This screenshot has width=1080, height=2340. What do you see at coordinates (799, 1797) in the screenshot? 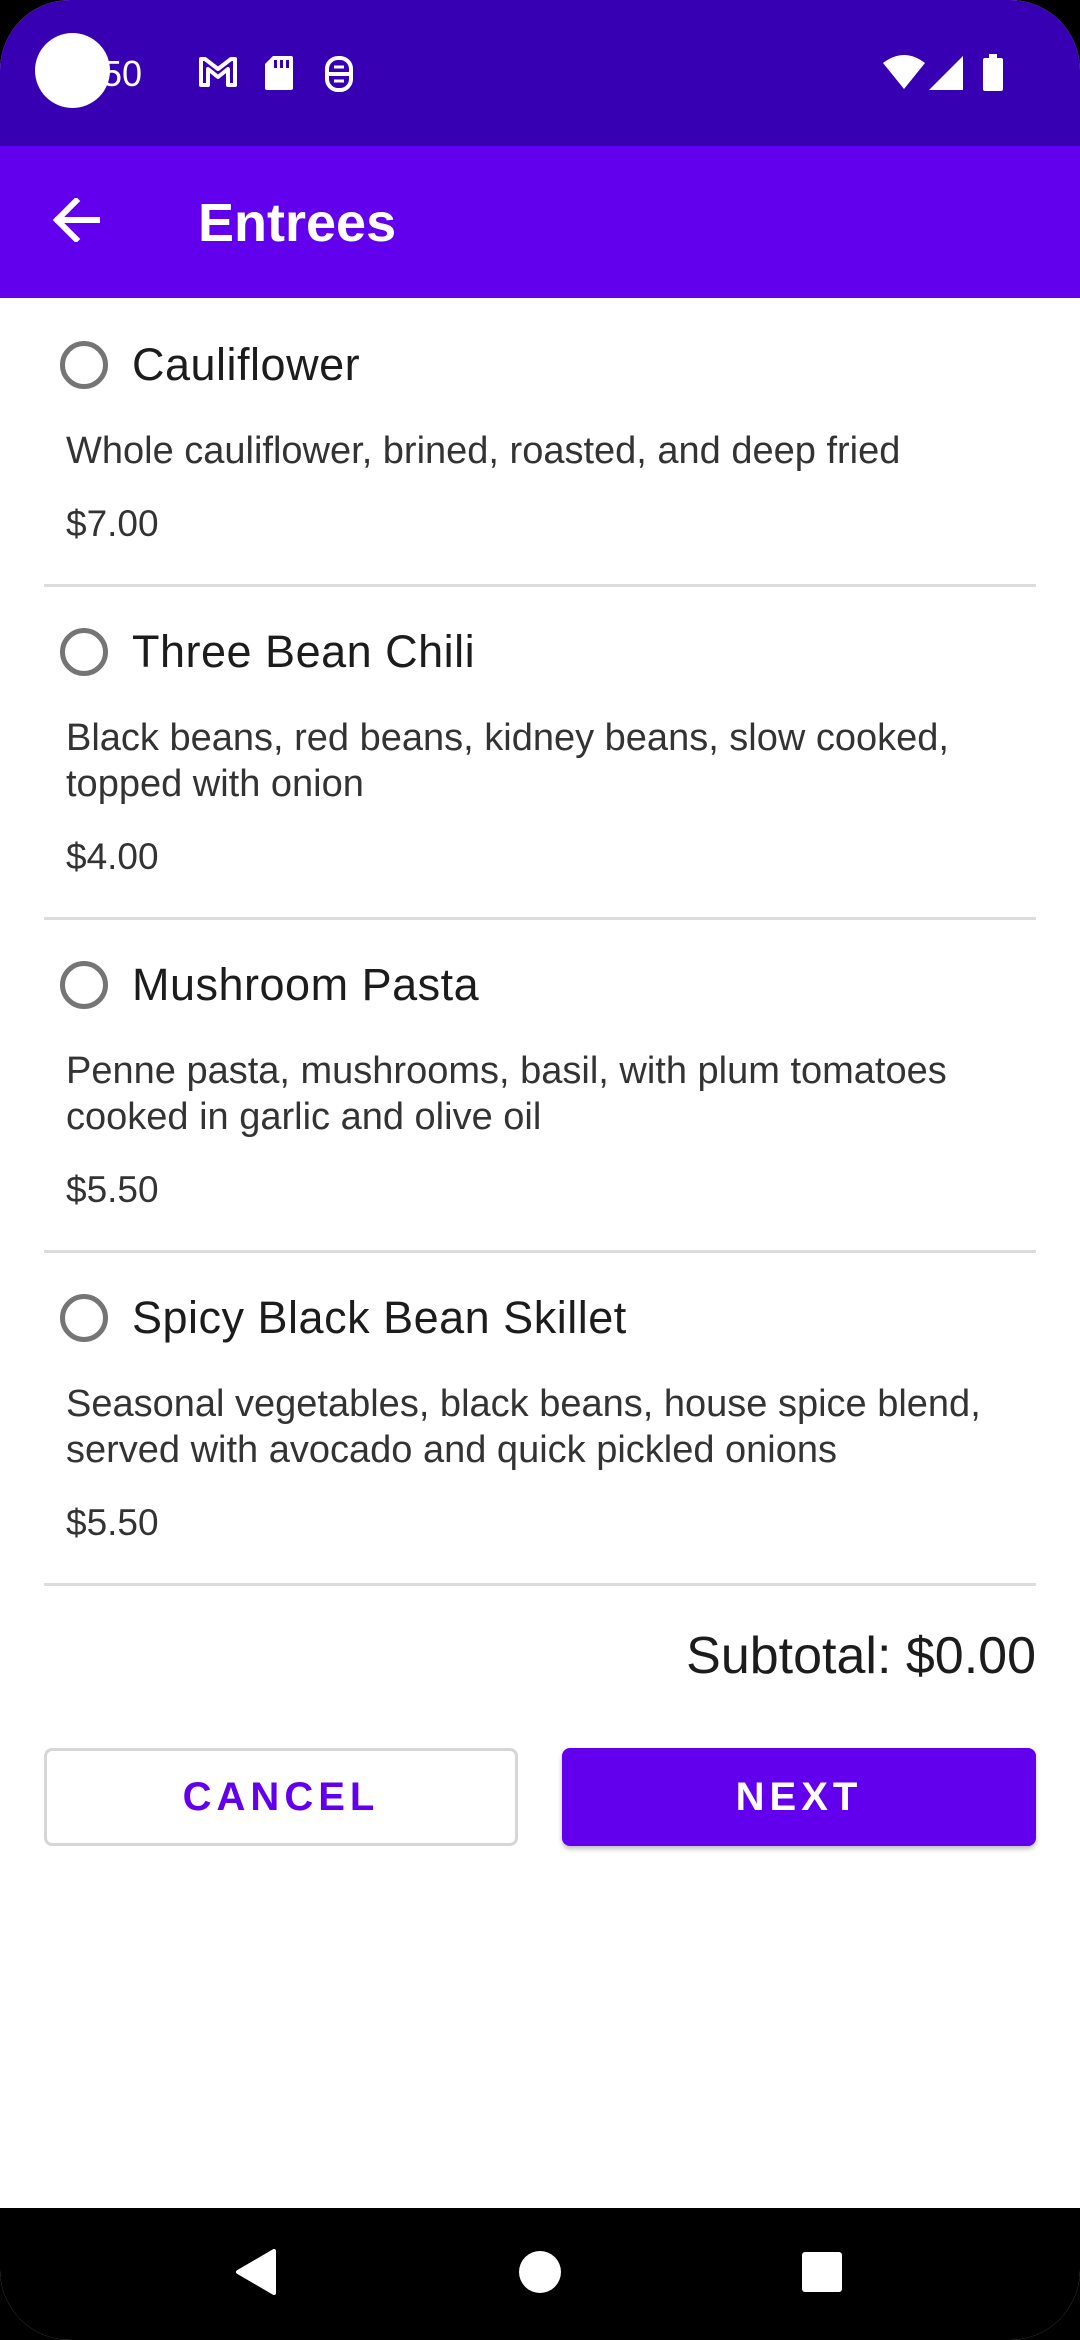
I see `next-button: NEXT` at bounding box center [799, 1797].